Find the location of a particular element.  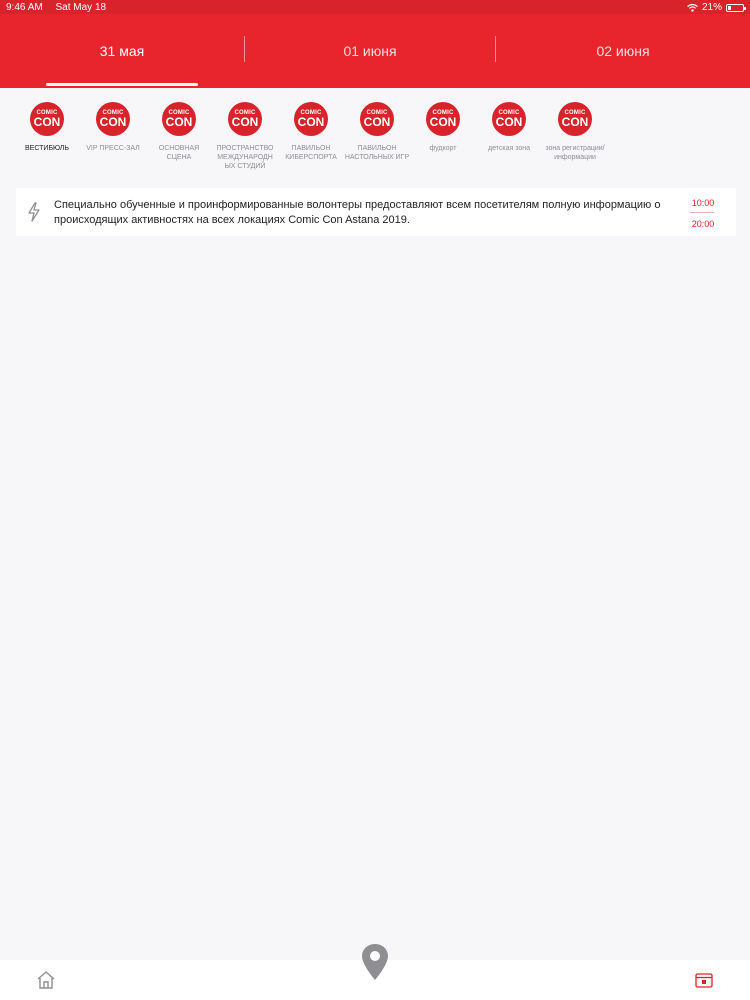

map-pin-icon is located at coordinates (375, 962).